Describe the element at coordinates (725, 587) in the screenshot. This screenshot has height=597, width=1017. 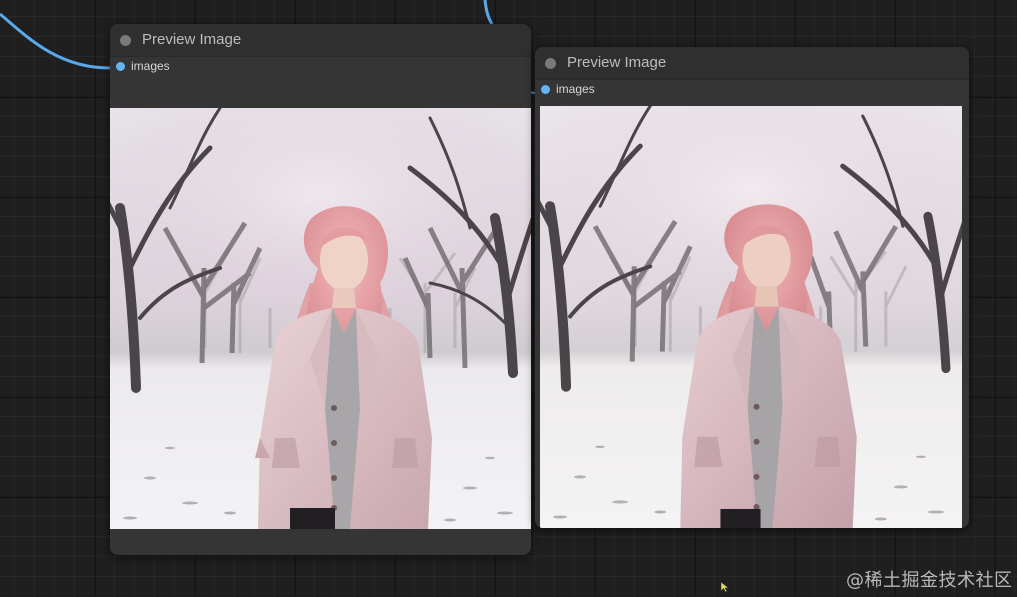
I see `mouse-cursor-icon` at that location.